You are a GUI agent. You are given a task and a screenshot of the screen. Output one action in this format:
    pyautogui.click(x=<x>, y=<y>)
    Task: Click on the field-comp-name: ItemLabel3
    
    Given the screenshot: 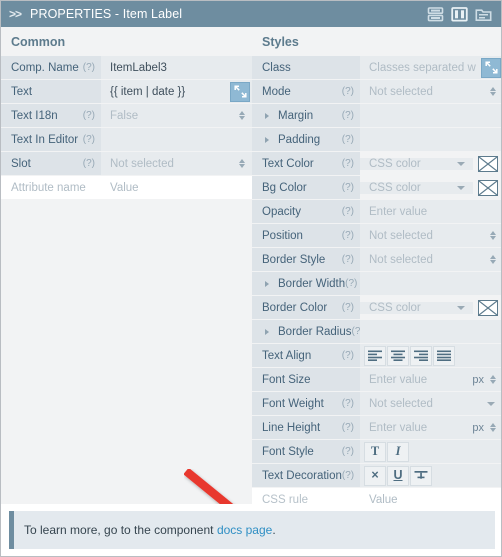 What is the action you would take?
    pyautogui.click(x=176, y=67)
    